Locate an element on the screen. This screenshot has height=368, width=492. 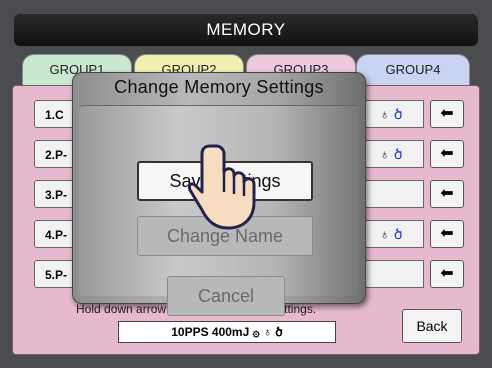
status-readout: 10PPS 400mJ ۞ ♁ ծ is located at coordinates (227, 332).